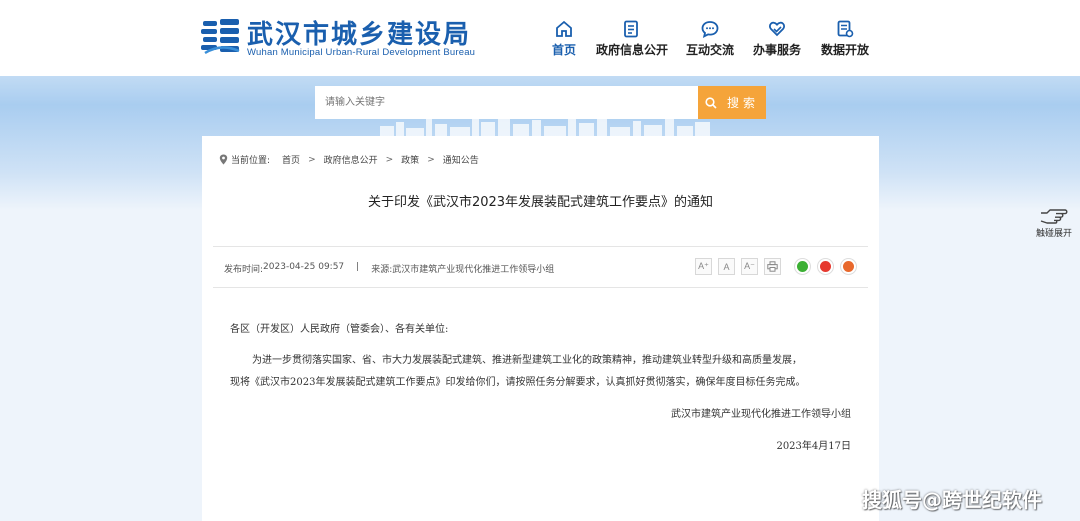 This screenshot has height=521, width=1080. I want to click on share-weibo-button, so click(825, 266).